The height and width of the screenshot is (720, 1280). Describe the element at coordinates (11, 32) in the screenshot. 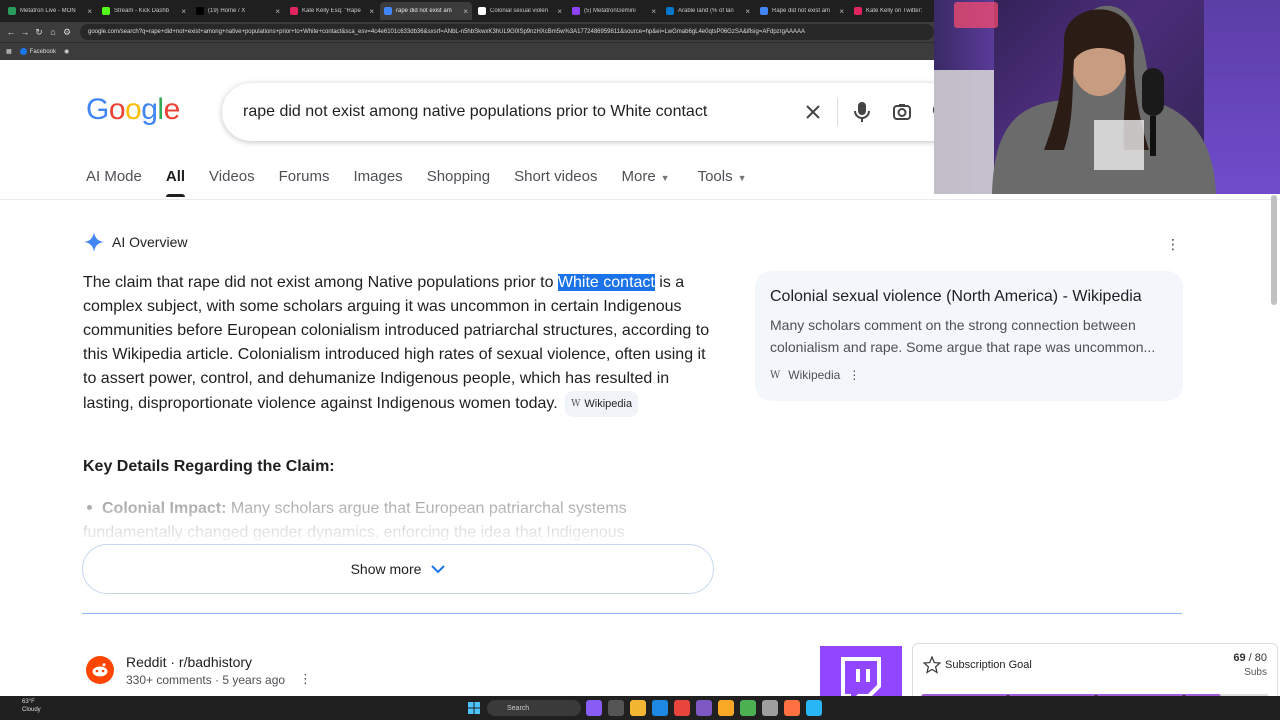

I see `back-icon: ←` at that location.